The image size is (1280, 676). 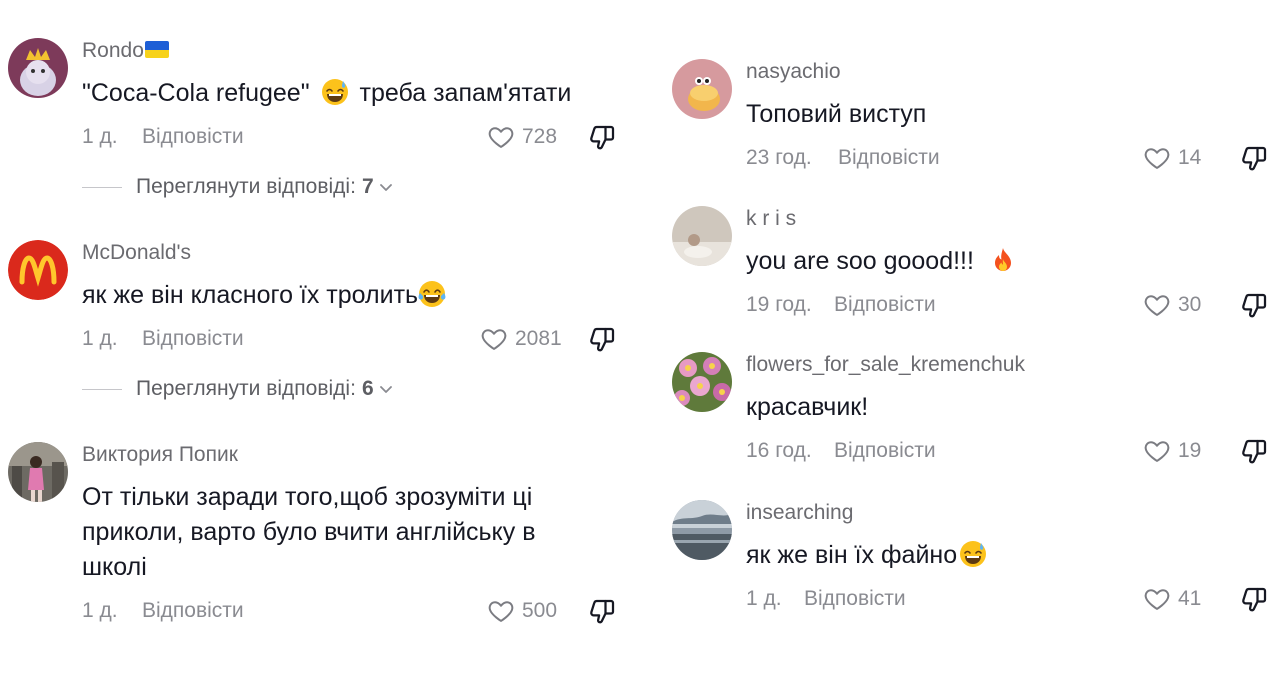 I want to click on like-count: 728, so click(x=540, y=136).